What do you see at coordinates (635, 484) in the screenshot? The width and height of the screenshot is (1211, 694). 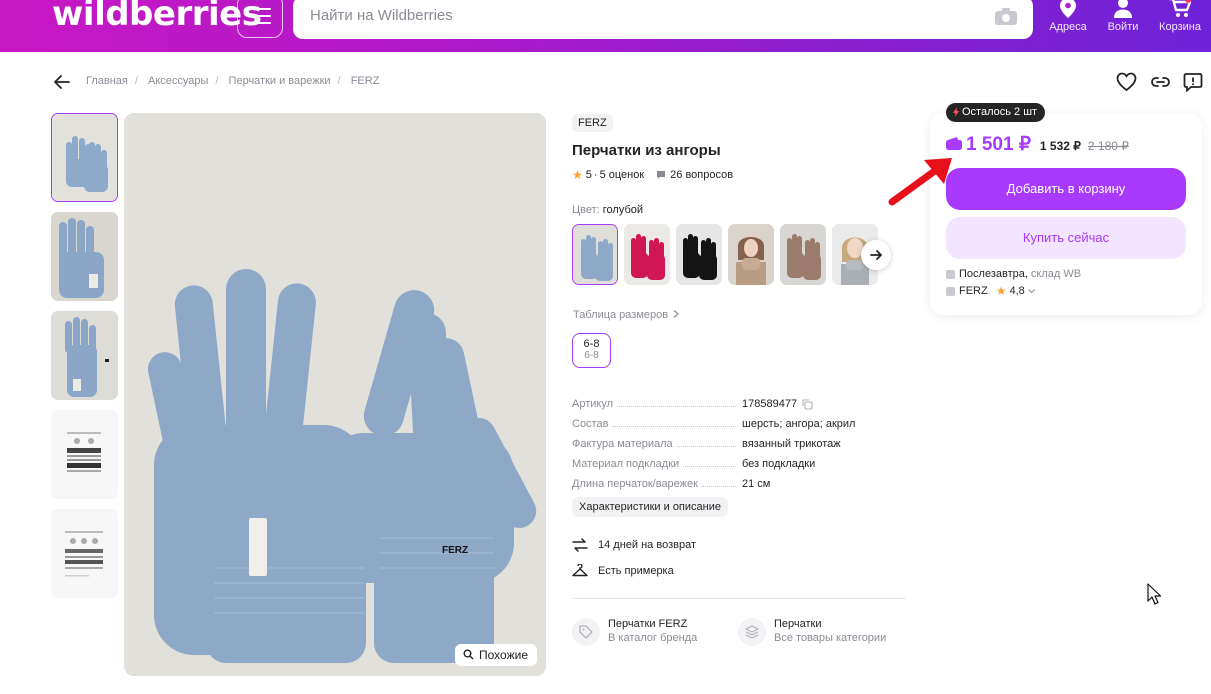 I see `spec-key: Длина перчаток/варежек` at bounding box center [635, 484].